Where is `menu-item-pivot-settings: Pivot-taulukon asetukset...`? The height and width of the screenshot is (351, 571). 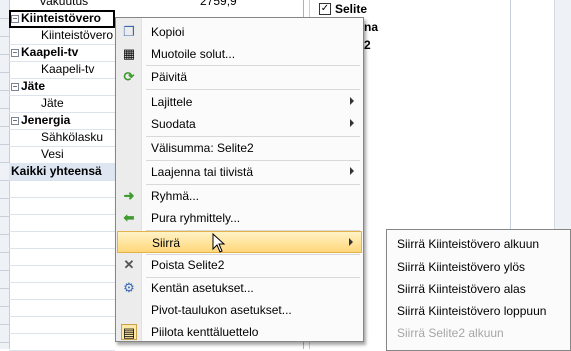
menu-item-pivot-settings: Pivot-taulukon asetukset... is located at coordinates (239, 310).